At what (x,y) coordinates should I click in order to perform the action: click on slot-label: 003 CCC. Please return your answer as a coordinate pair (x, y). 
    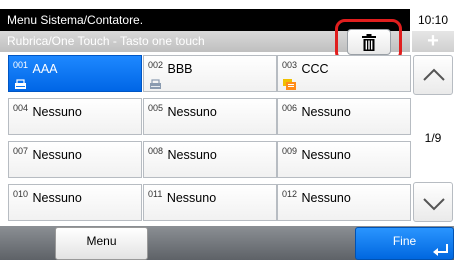
    Looking at the image, I should click on (305, 69).